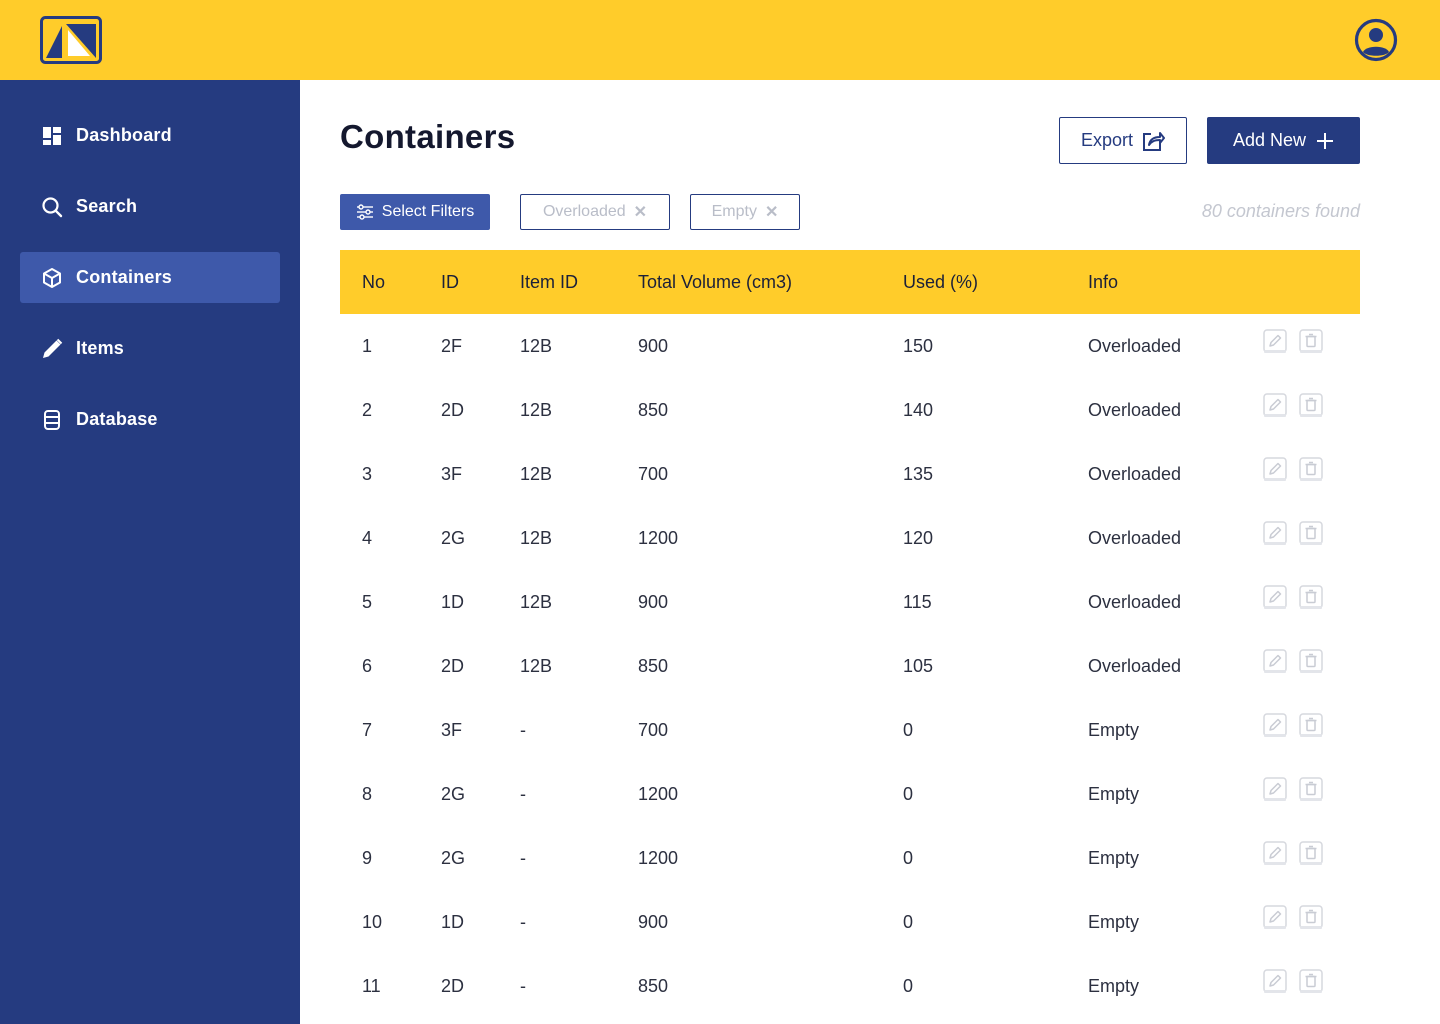 The height and width of the screenshot is (1024, 1440). What do you see at coordinates (584, 211) in the screenshot?
I see `filter-chip-label: Overloaded` at bounding box center [584, 211].